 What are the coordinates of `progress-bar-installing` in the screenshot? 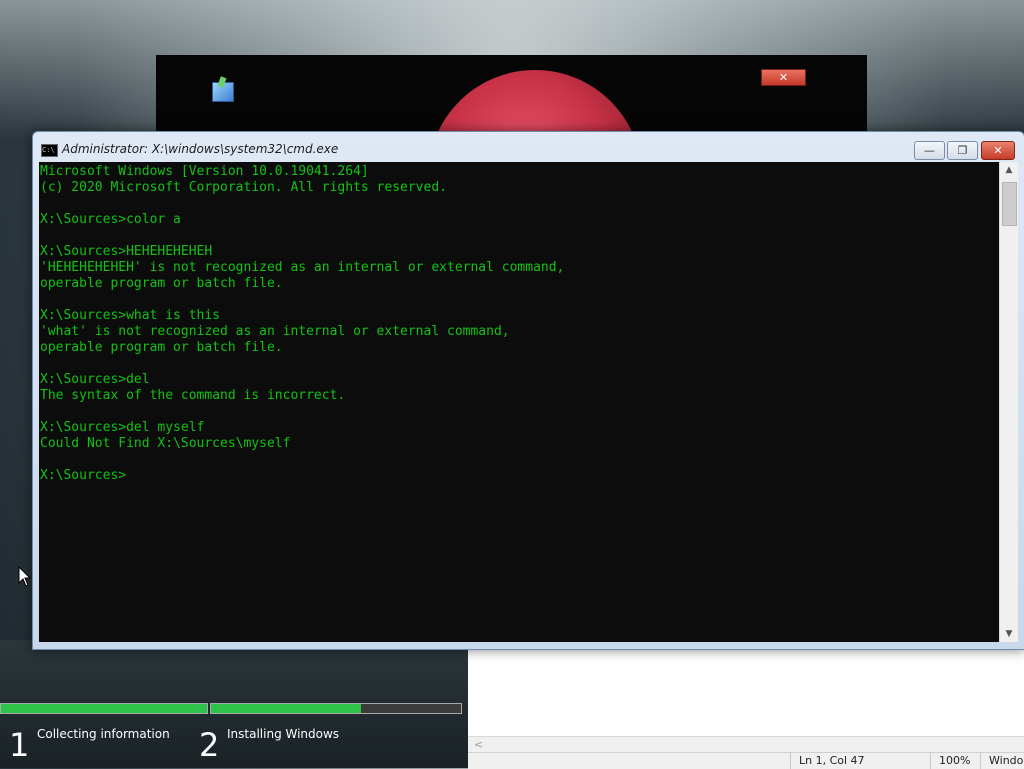 It's located at (336, 708).